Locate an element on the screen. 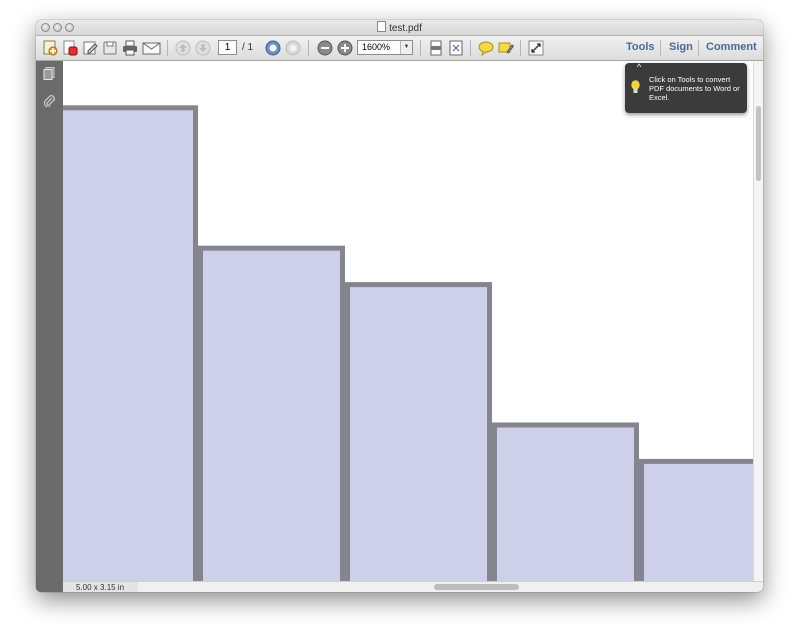 The image size is (799, 642). edit-icon is located at coordinates (90, 48).